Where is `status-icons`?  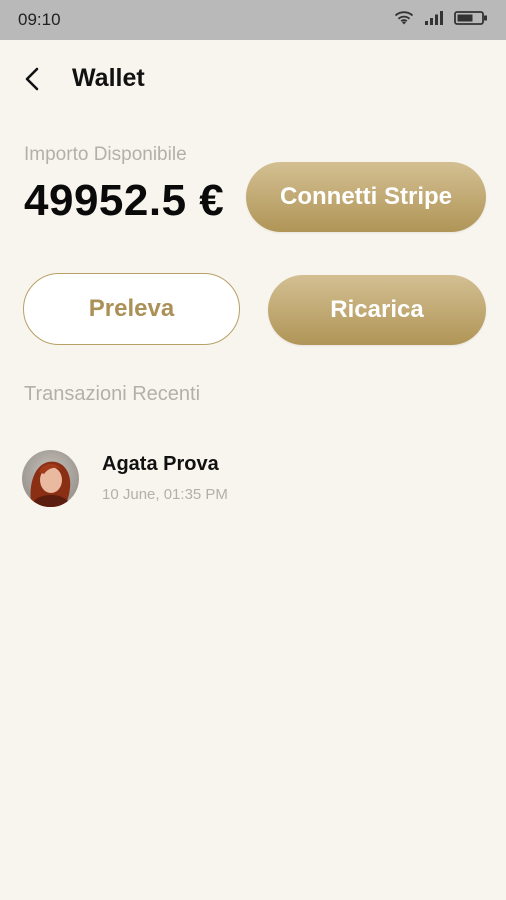
status-icons is located at coordinates (441, 18).